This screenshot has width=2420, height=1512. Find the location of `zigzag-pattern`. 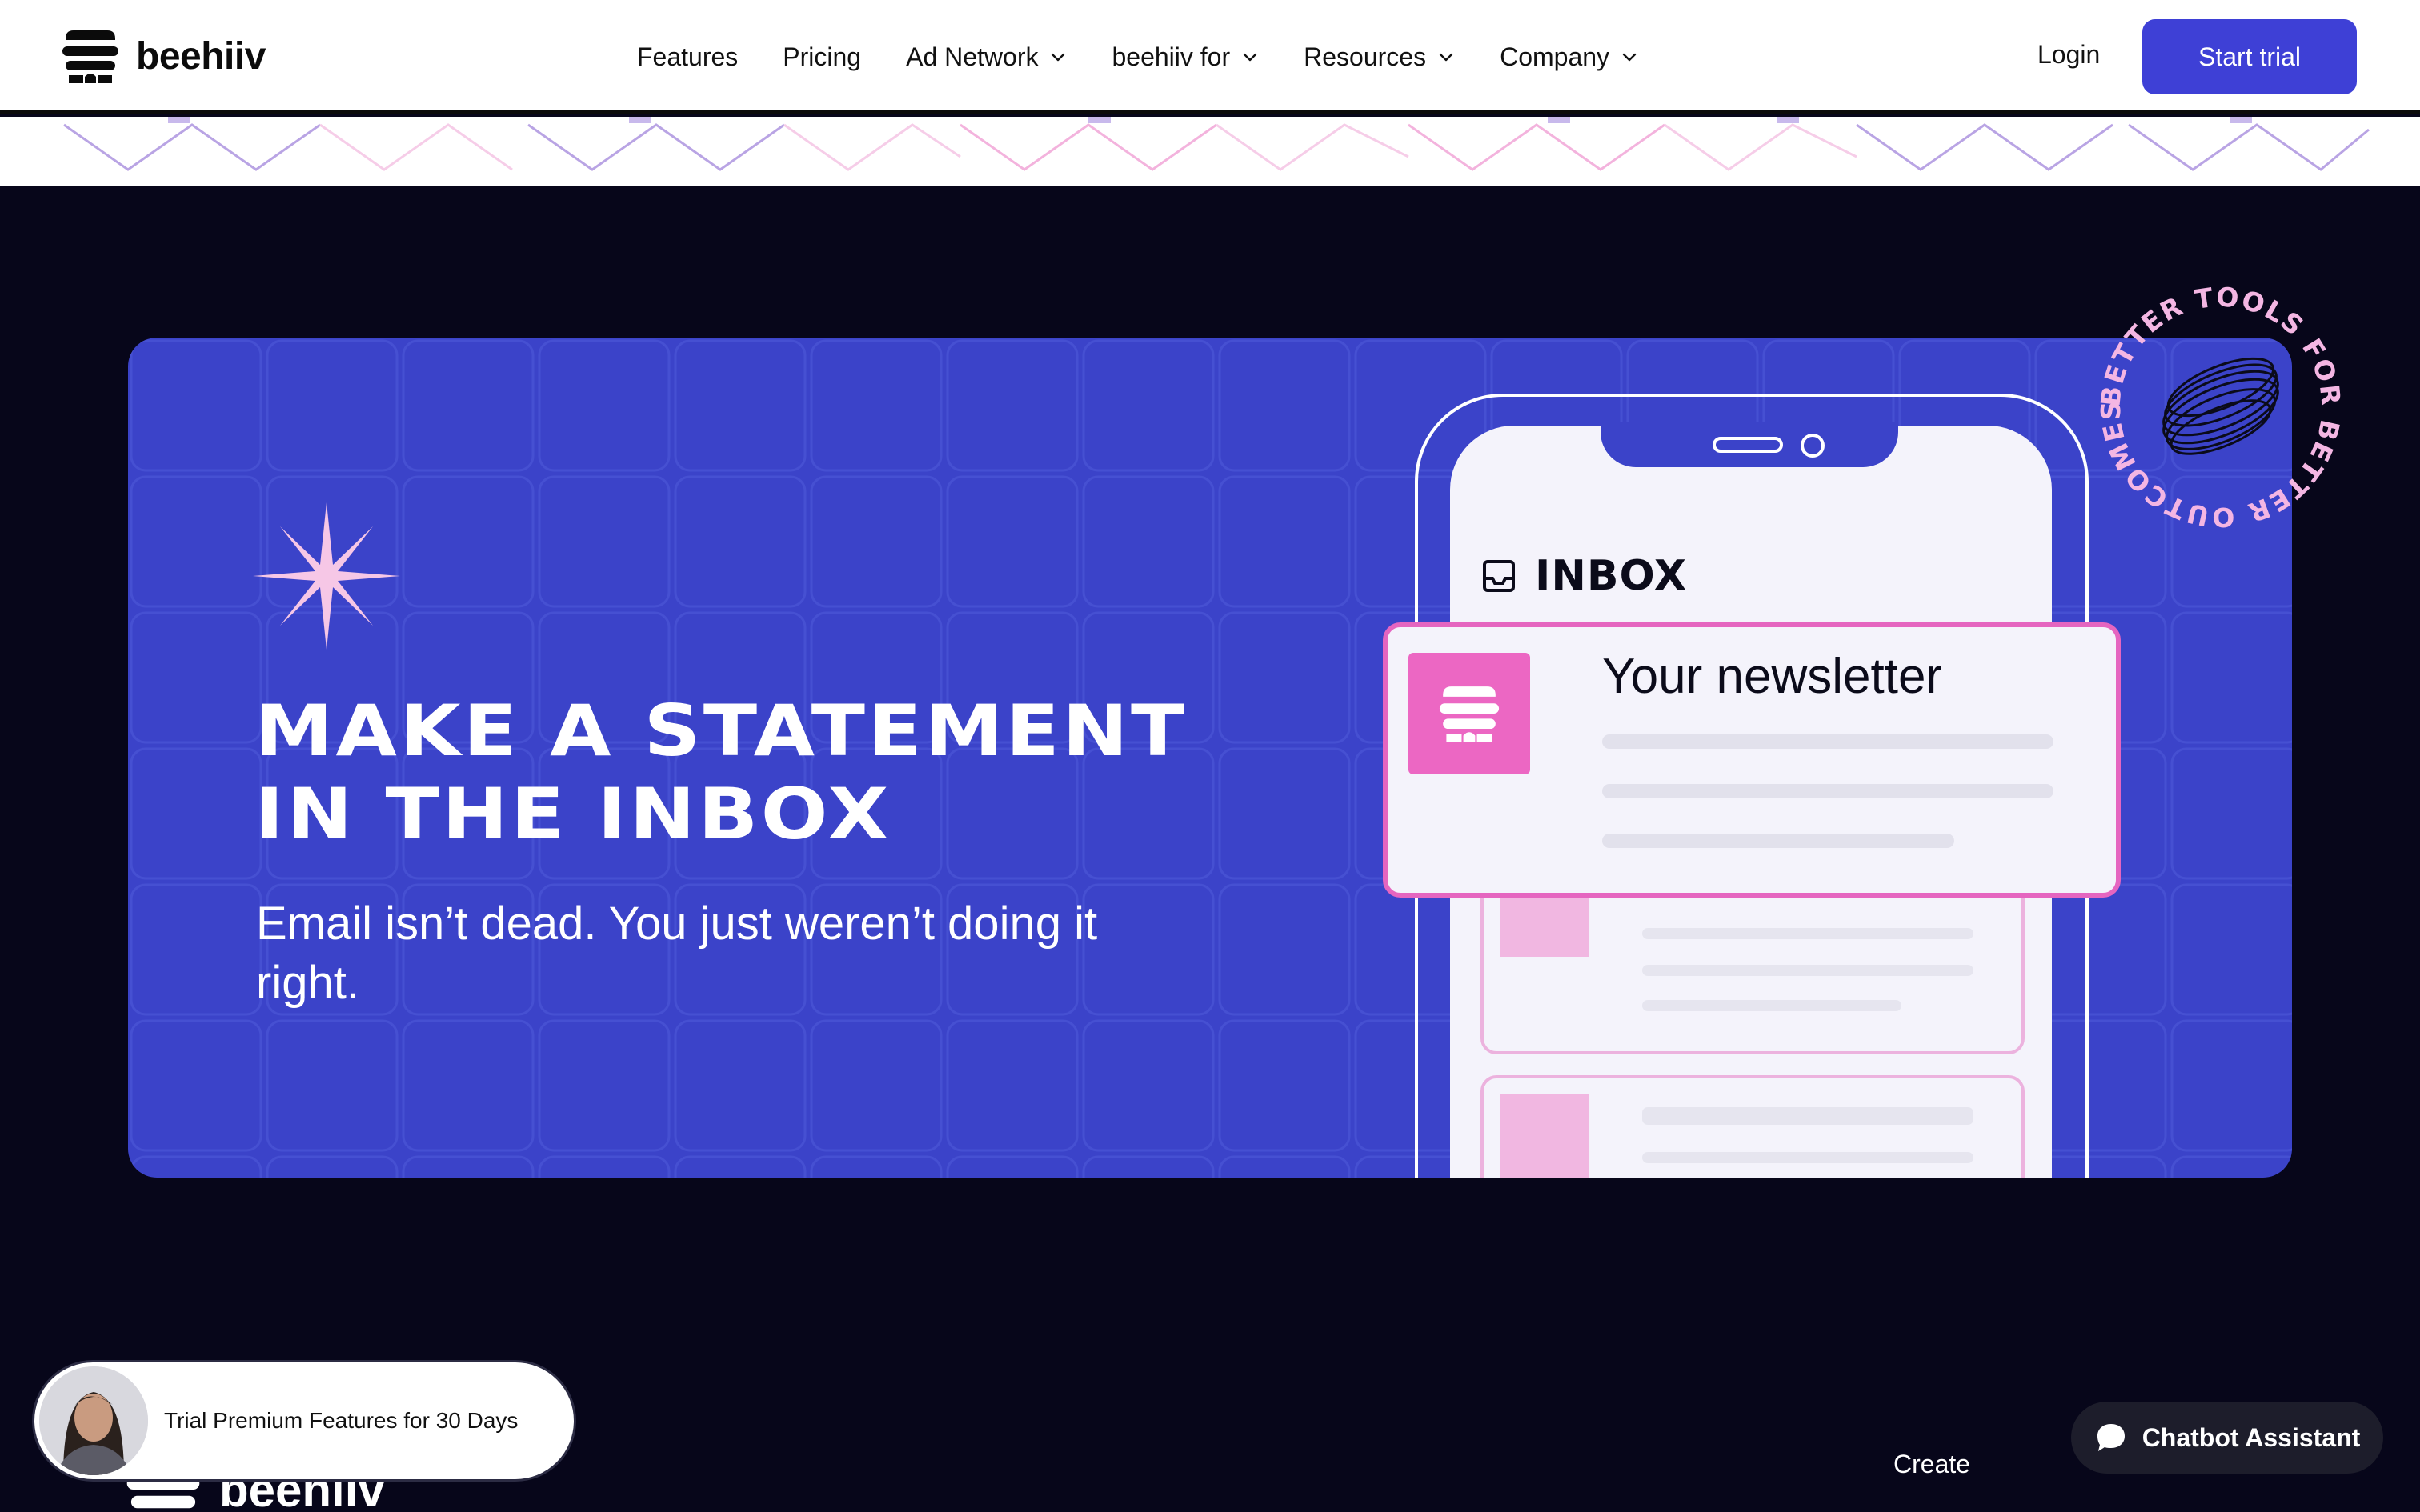

zigzag-pattern is located at coordinates (1216, 144).